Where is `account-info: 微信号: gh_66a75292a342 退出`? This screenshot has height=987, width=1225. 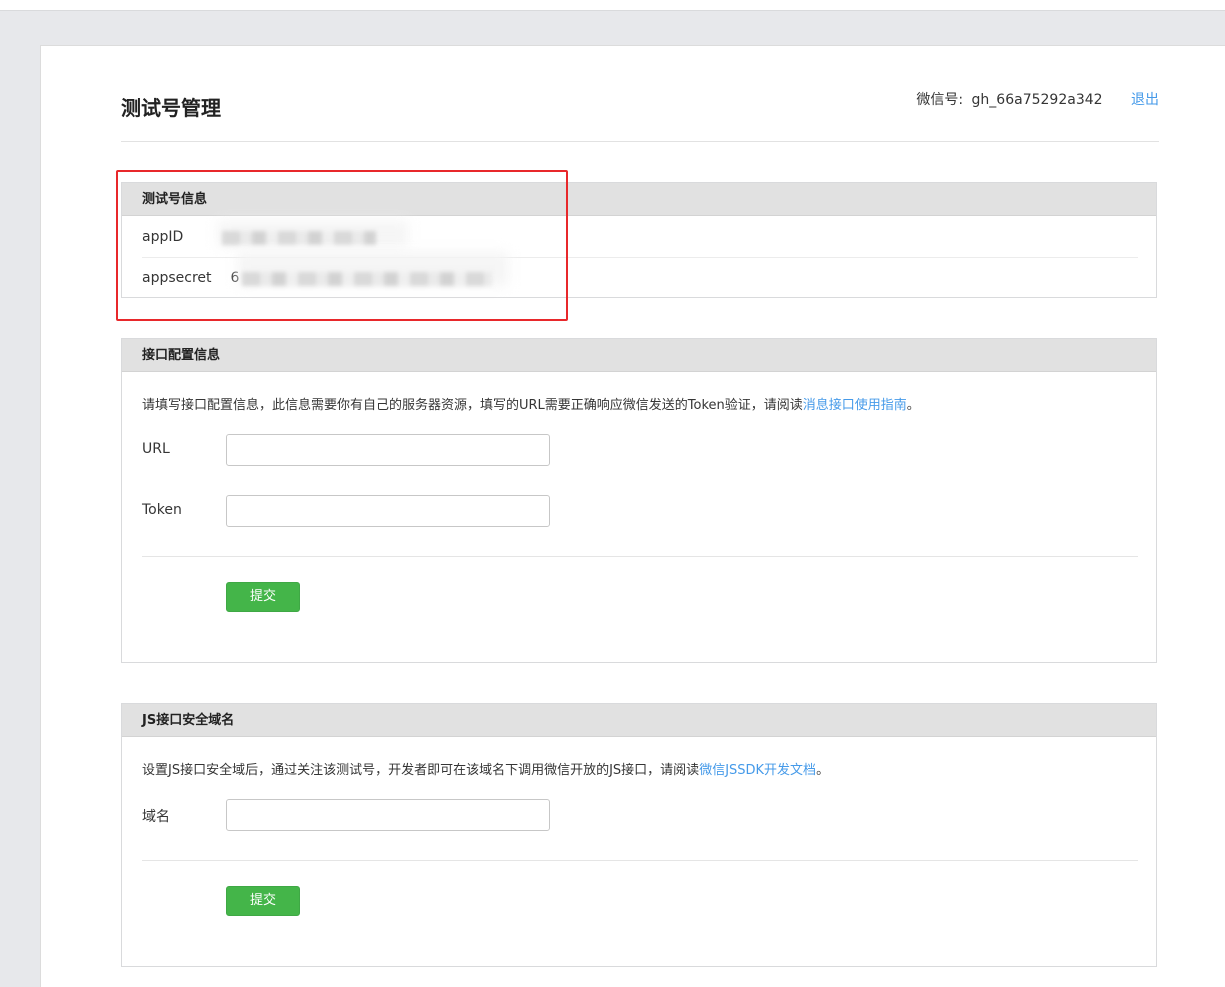 account-info: 微信号: gh_66a75292a342 退出 is located at coordinates (1037, 99).